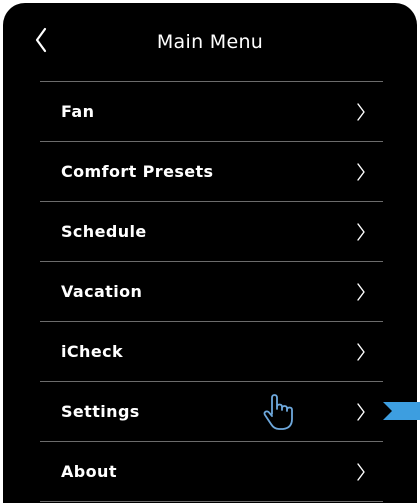 The image size is (420, 504). Describe the element at coordinates (211, 472) in the screenshot. I see `menu-item-about: About` at that location.